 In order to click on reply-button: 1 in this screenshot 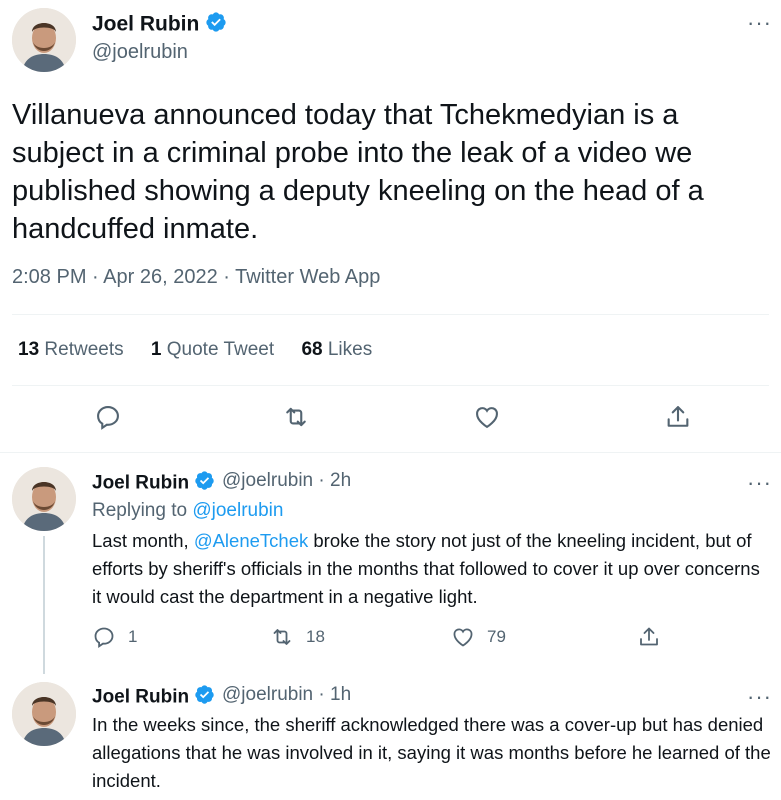, I will do `click(114, 637)`.